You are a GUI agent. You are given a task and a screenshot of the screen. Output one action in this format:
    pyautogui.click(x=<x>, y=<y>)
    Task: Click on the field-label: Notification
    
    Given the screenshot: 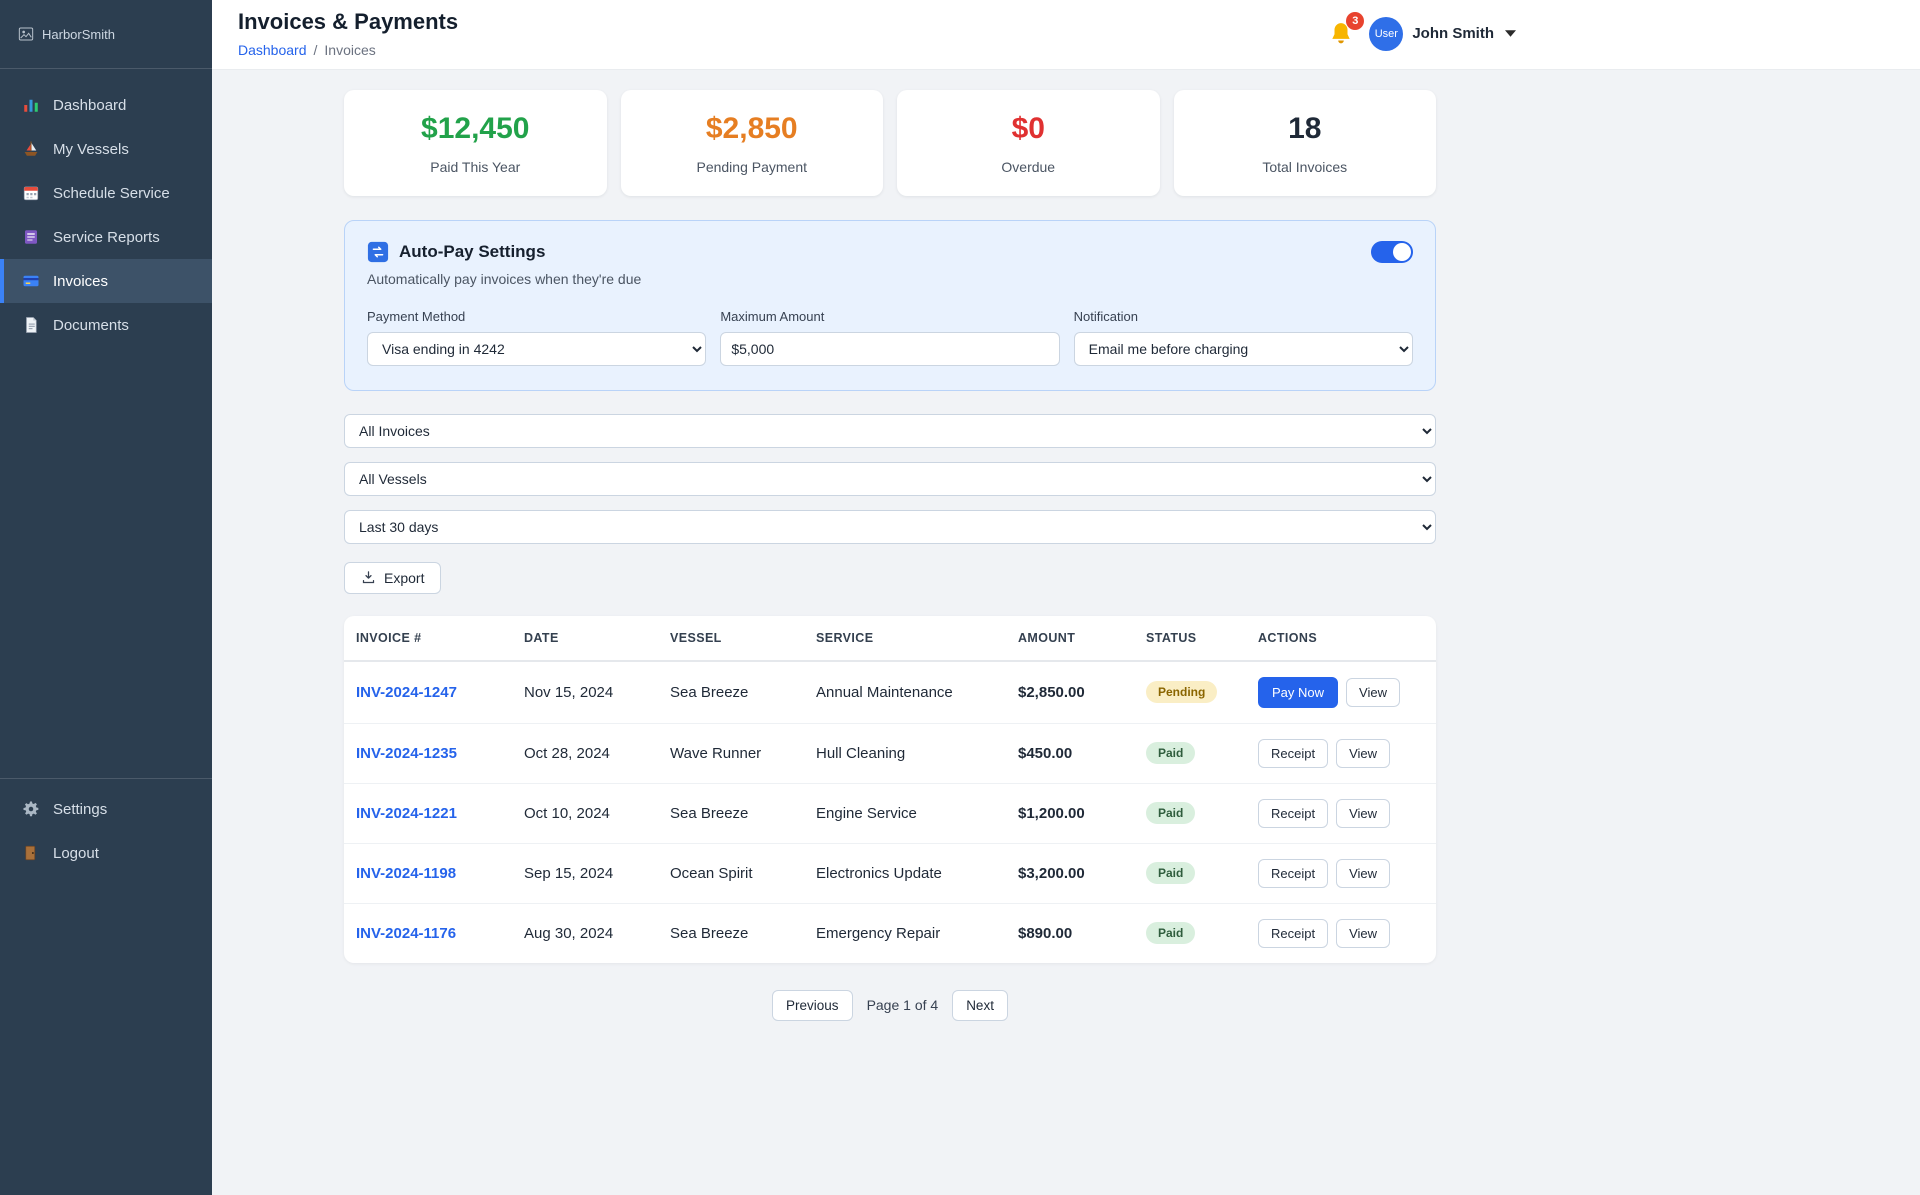 What is the action you would take?
    pyautogui.click(x=1105, y=316)
    